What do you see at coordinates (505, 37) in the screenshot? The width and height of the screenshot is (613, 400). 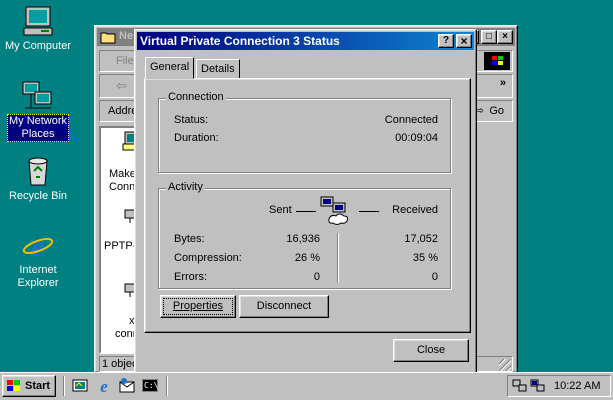 I see `close-button: ×` at bounding box center [505, 37].